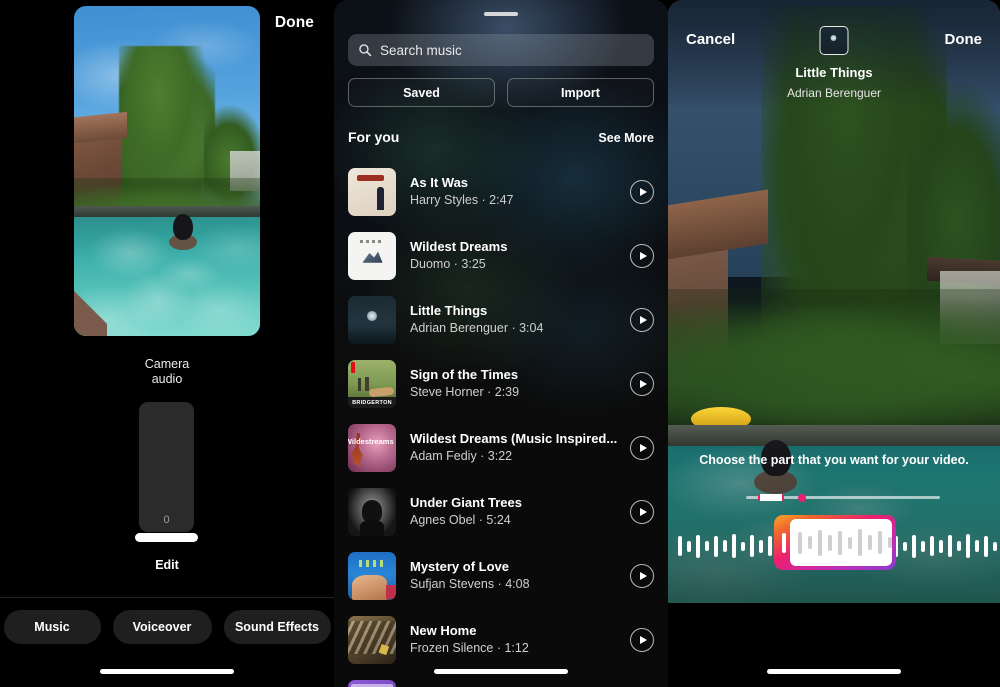 This screenshot has height=687, width=1000. What do you see at coordinates (459, 246) in the screenshot?
I see `track-title: Wildest Dreams` at bounding box center [459, 246].